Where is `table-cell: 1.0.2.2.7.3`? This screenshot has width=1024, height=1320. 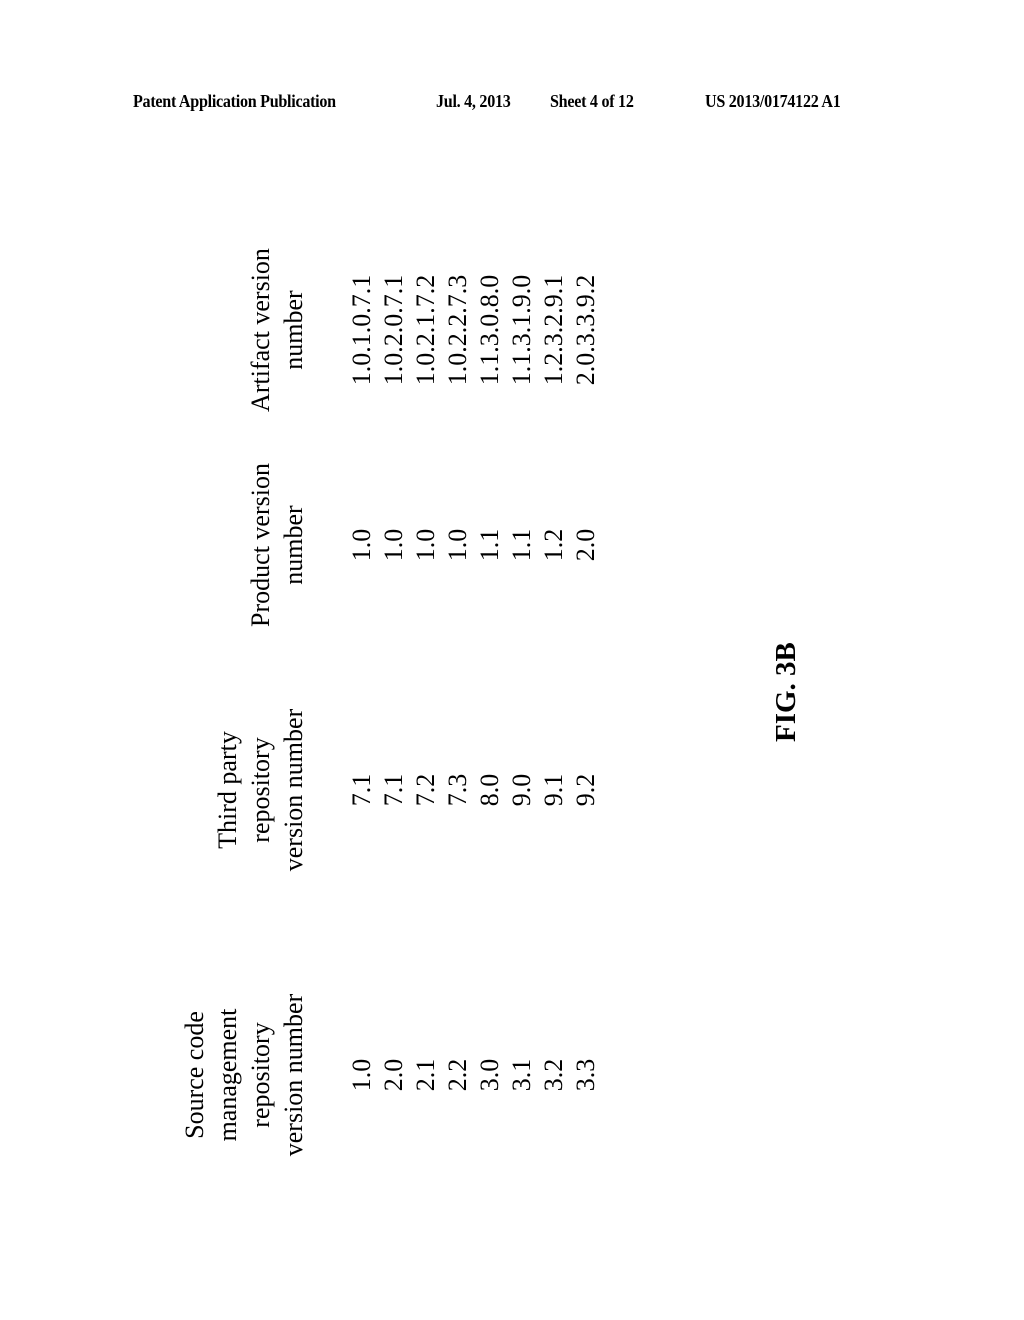 table-cell: 1.0.2.2.7.3 is located at coordinates (457, 330).